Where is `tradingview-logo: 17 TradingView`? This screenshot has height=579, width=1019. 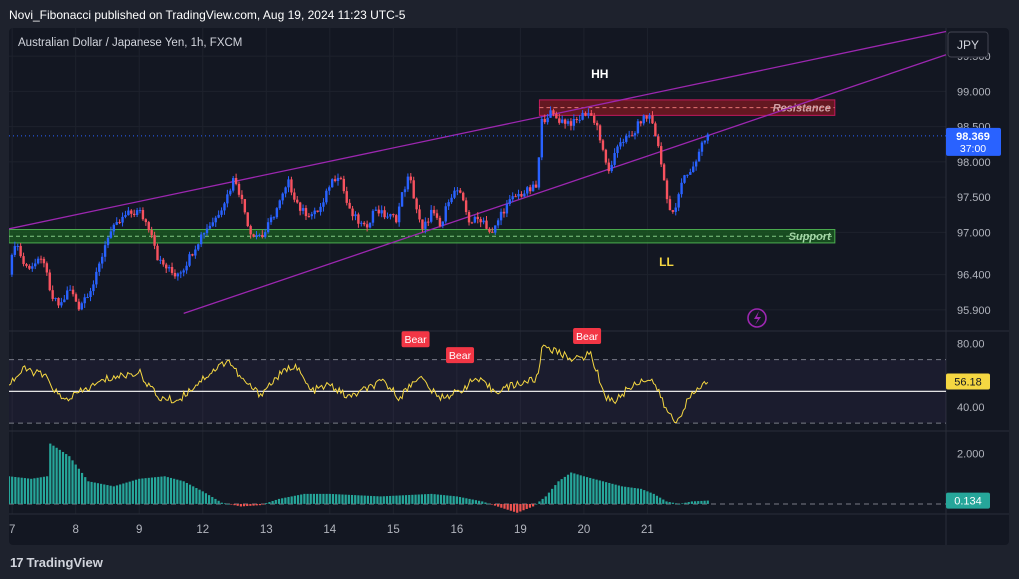
tradingview-logo: 17 TradingView is located at coordinates (56, 562).